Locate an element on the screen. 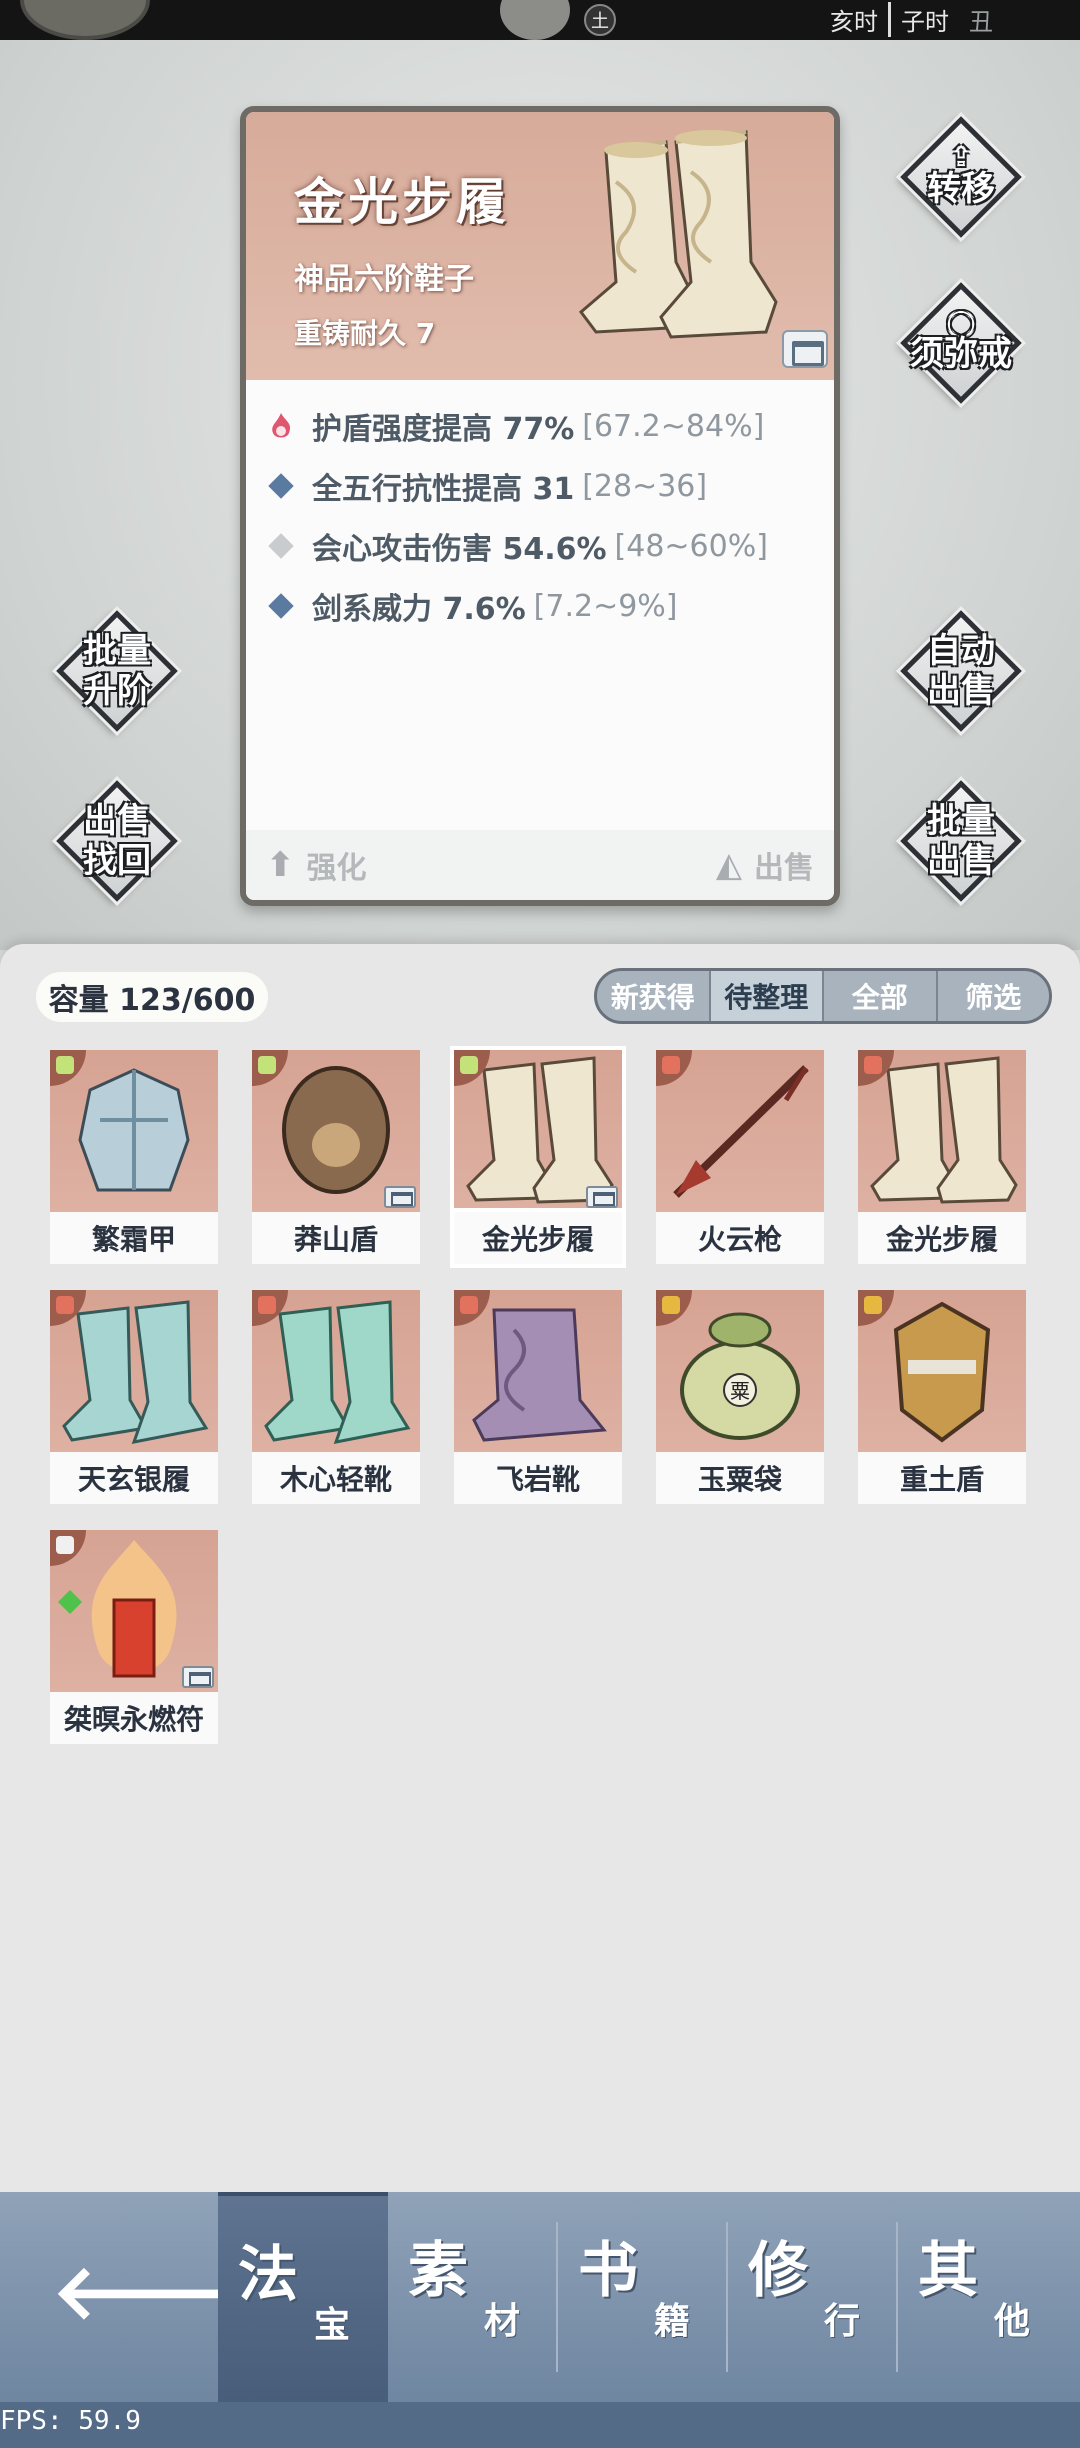  batch-upgrade-button: 批量升阶 is located at coordinates (117, 671).